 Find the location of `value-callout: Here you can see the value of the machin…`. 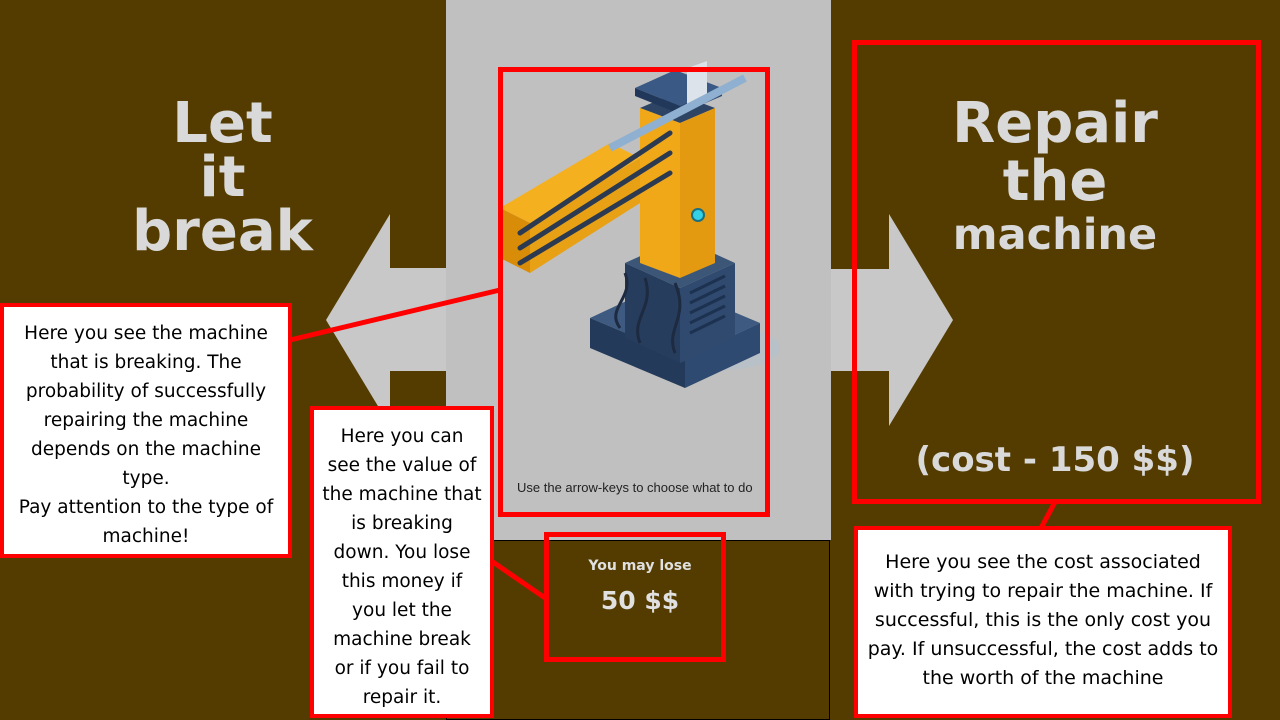

value-callout: Here you can see the value of the machin… is located at coordinates (402, 562).